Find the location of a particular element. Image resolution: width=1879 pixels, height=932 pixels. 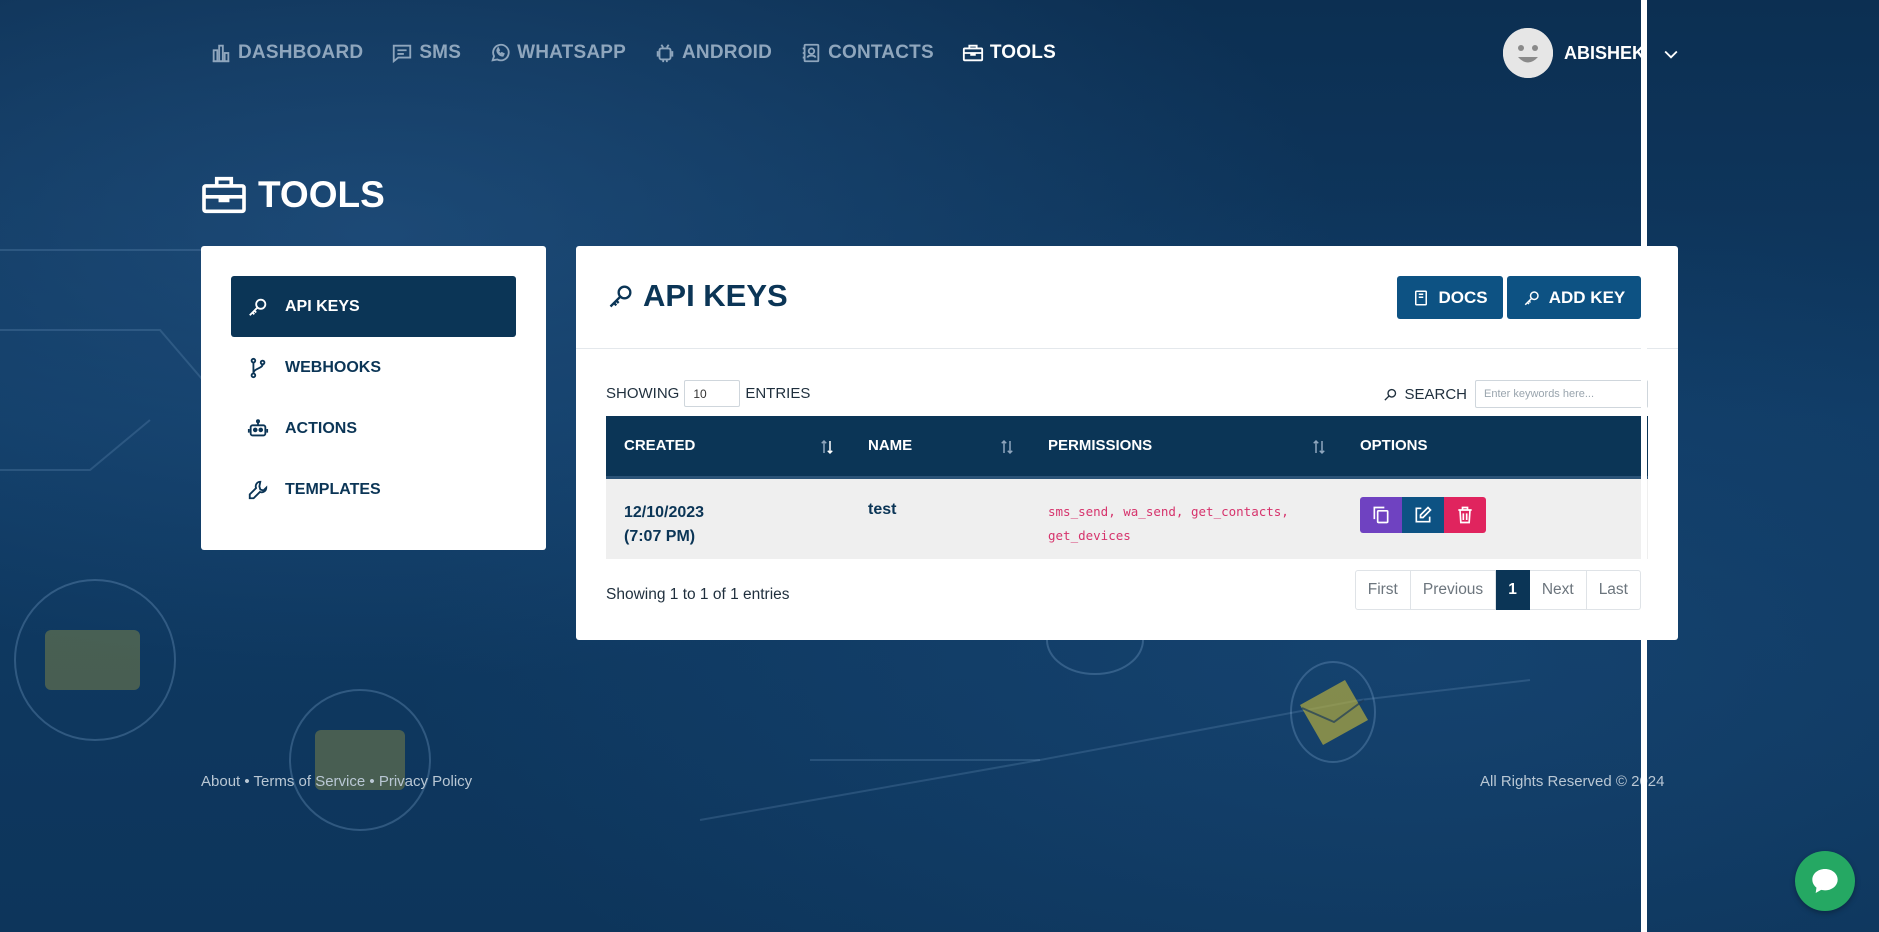

edit-icon is located at coordinates (1423, 513).